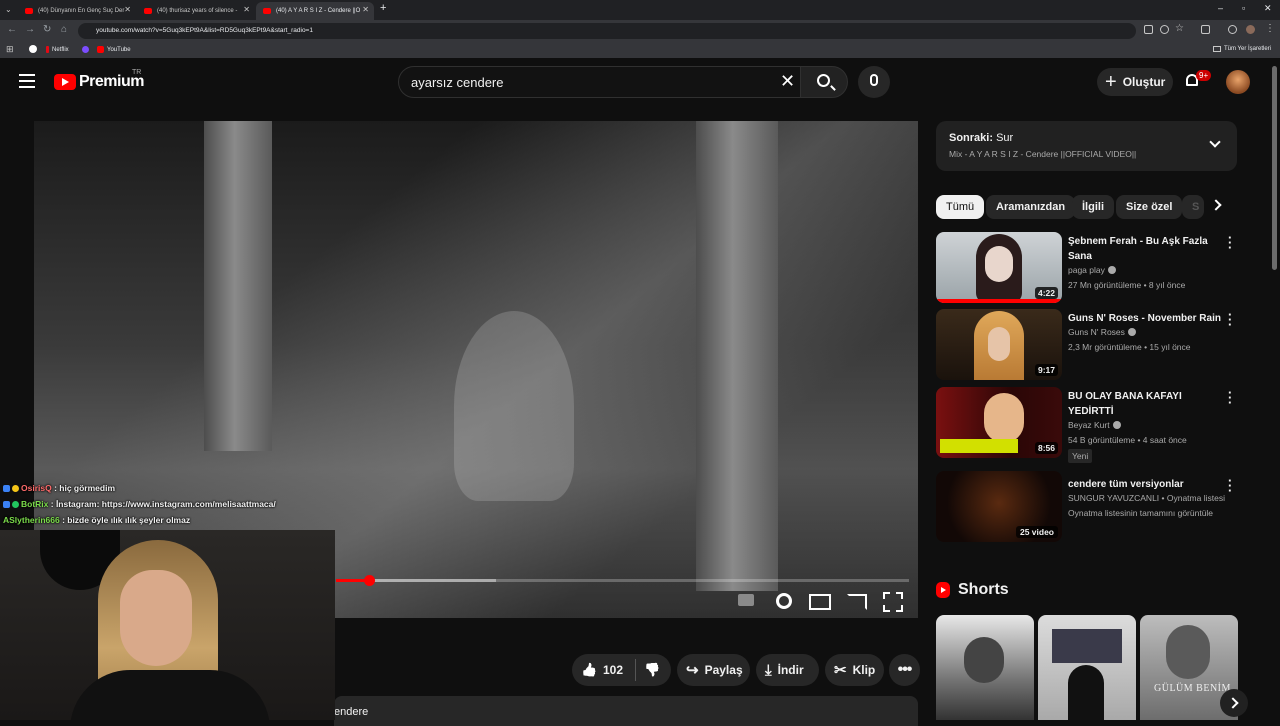 The height and width of the screenshot is (726, 1280). Describe the element at coordinates (1096, 332) in the screenshot. I see `channel-name-text: Guns N' Roses` at that location.